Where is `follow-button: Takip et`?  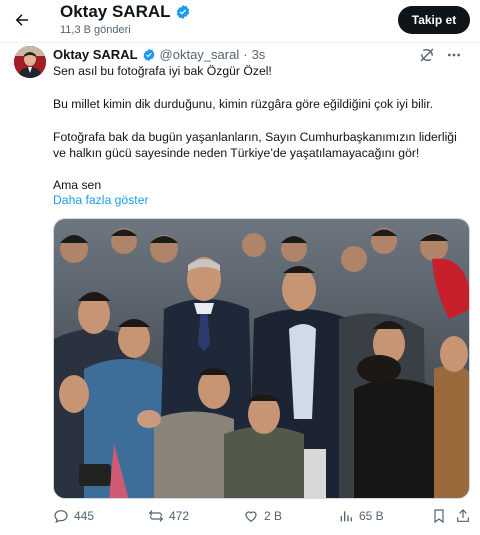
follow-button: Takip et is located at coordinates (434, 20).